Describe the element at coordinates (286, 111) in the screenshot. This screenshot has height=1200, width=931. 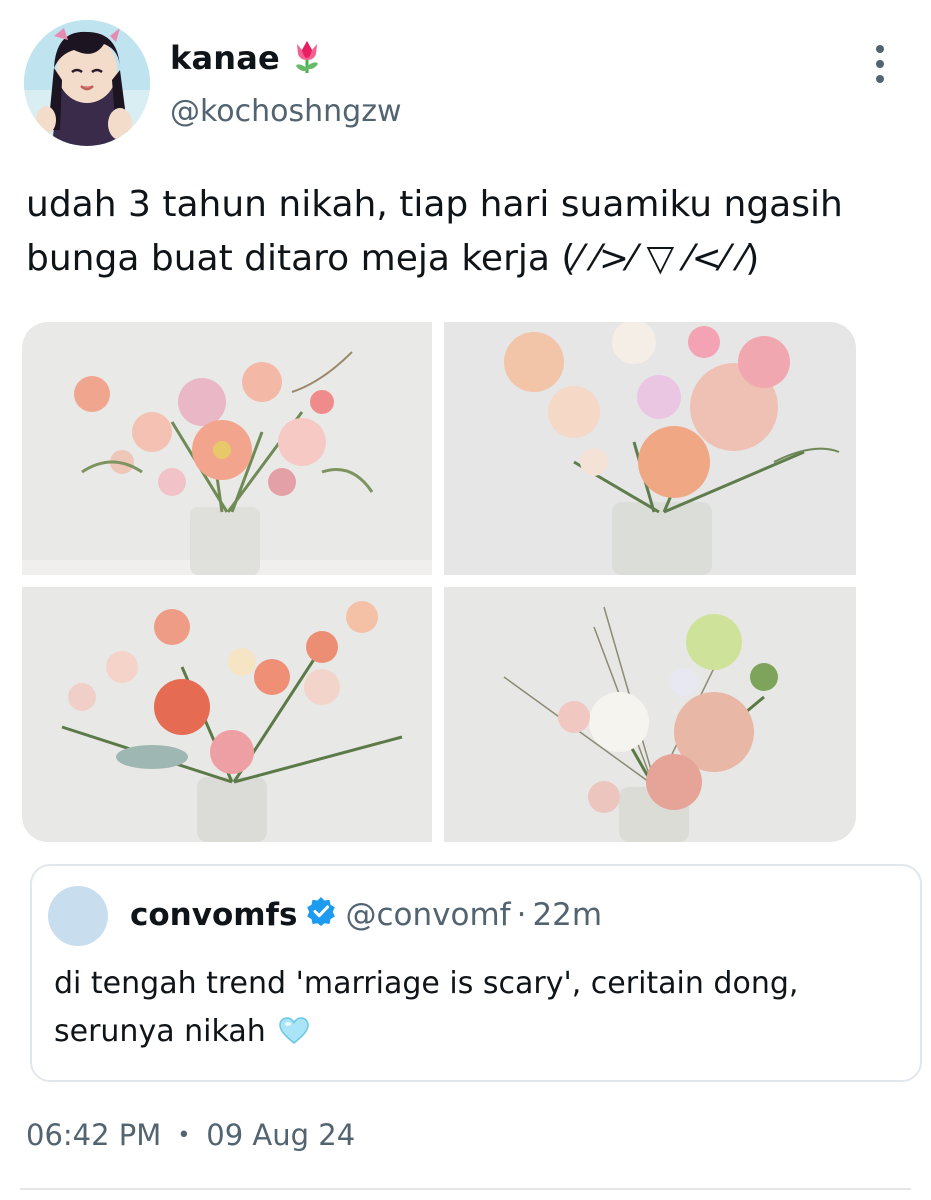
I see `author-handle: @kochoshngzw` at that location.